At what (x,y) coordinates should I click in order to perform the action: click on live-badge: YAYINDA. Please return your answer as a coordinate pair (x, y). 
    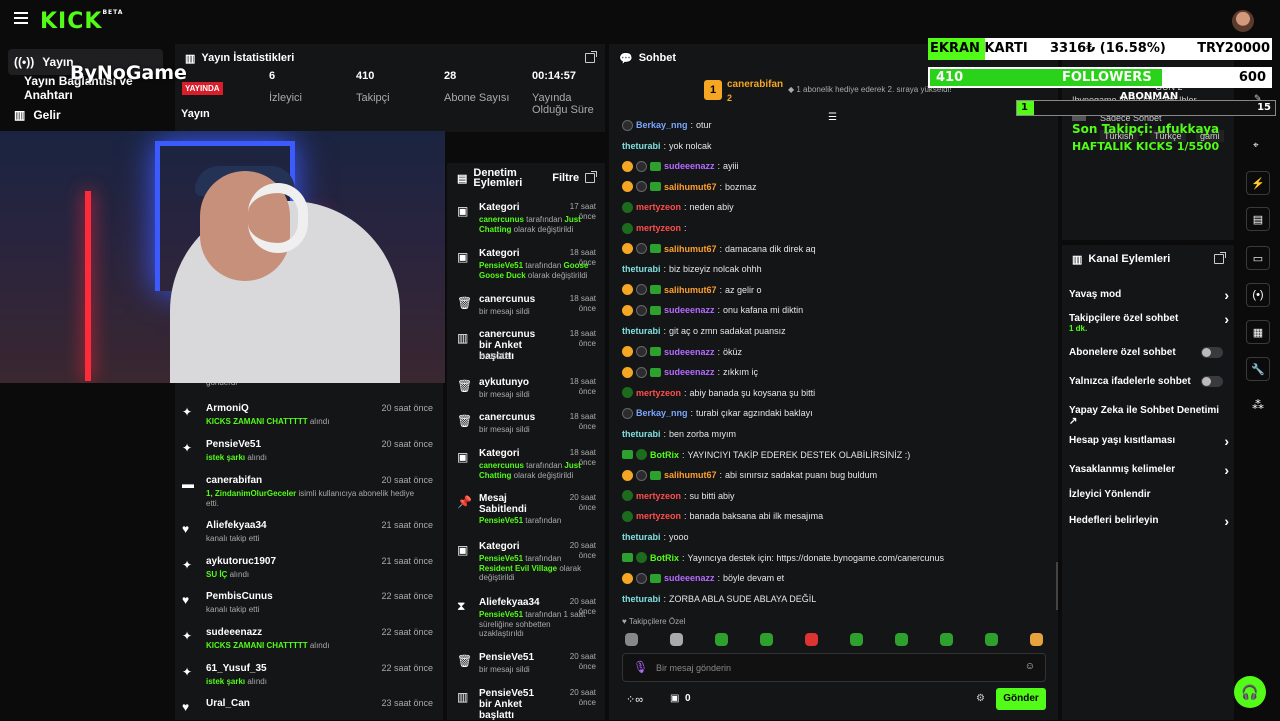
    Looking at the image, I should click on (202, 88).